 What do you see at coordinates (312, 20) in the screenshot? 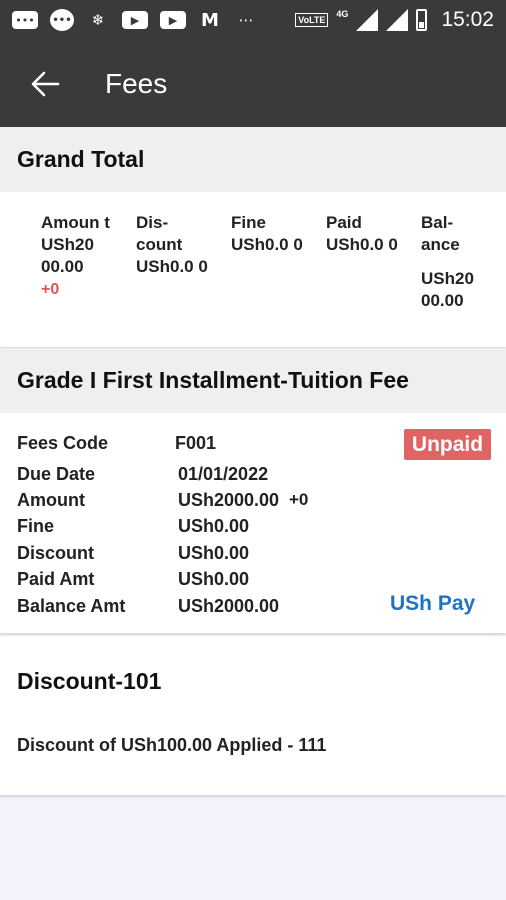
I see `volte-indicator: VoLTE` at bounding box center [312, 20].